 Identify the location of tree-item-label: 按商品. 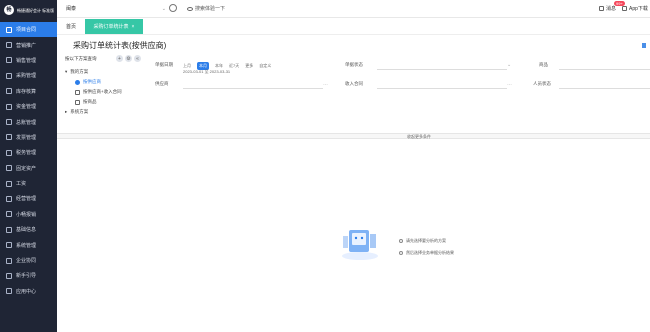
(90, 101).